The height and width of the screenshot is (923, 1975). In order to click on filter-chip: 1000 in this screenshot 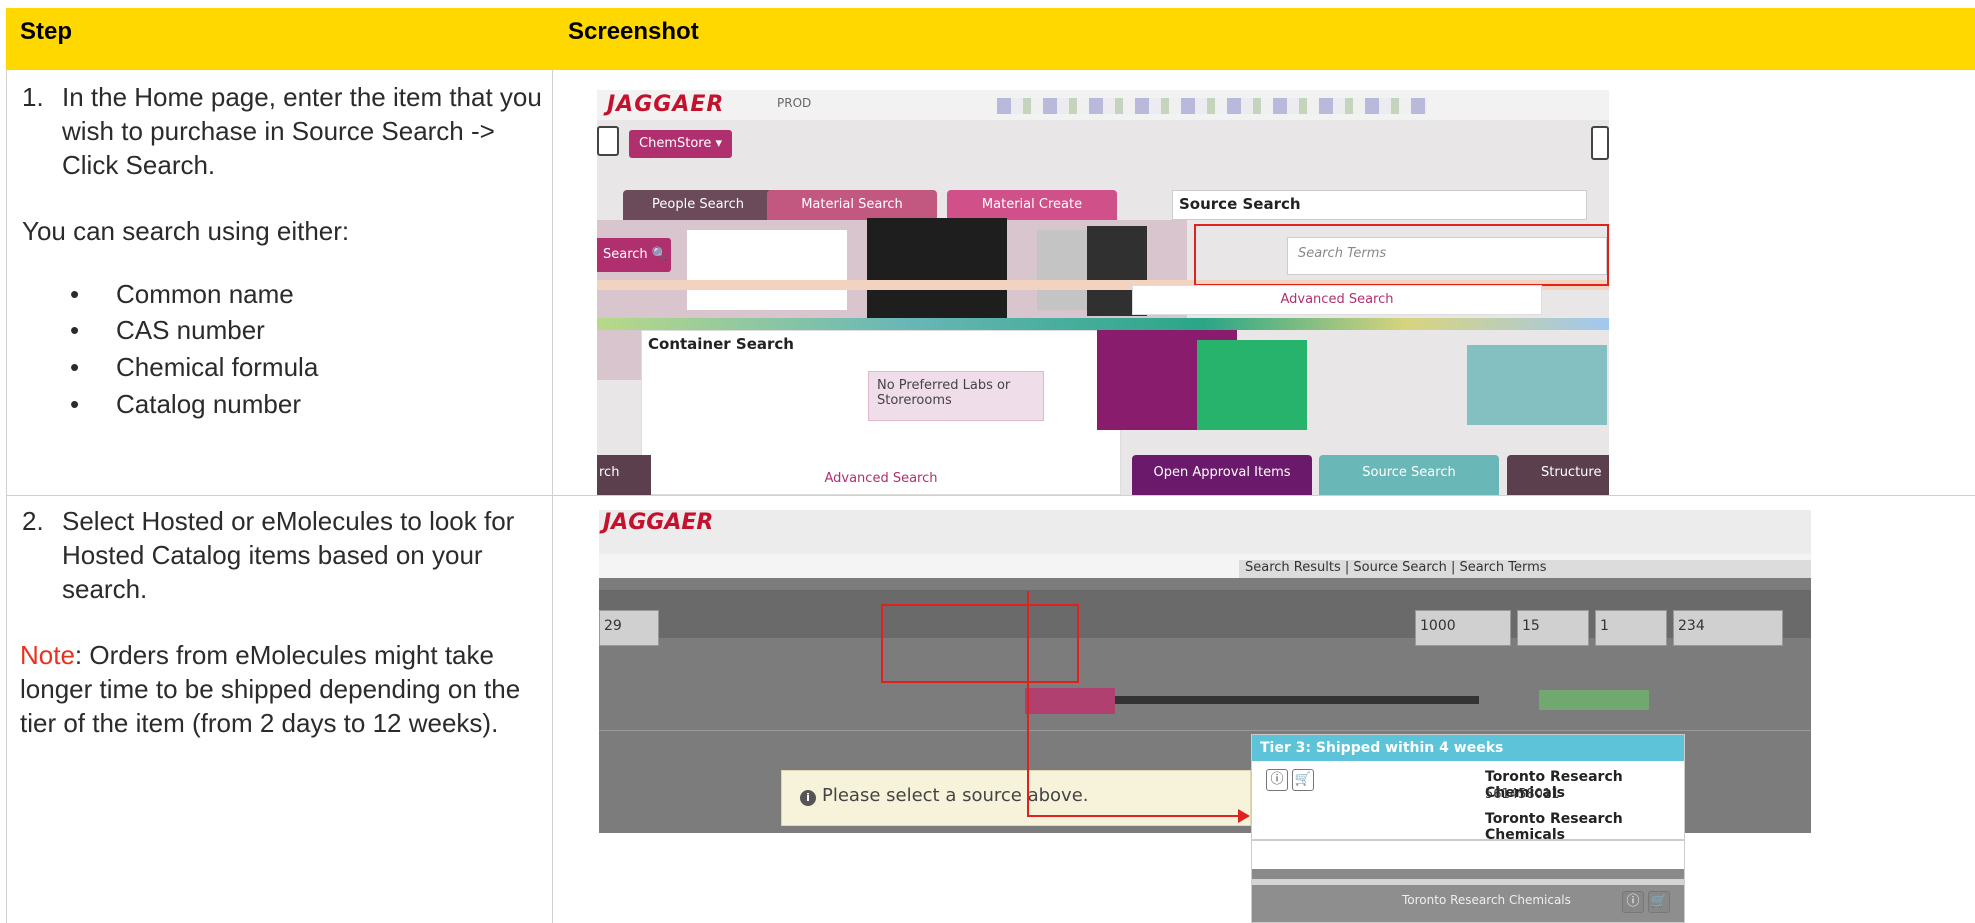, I will do `click(1463, 628)`.